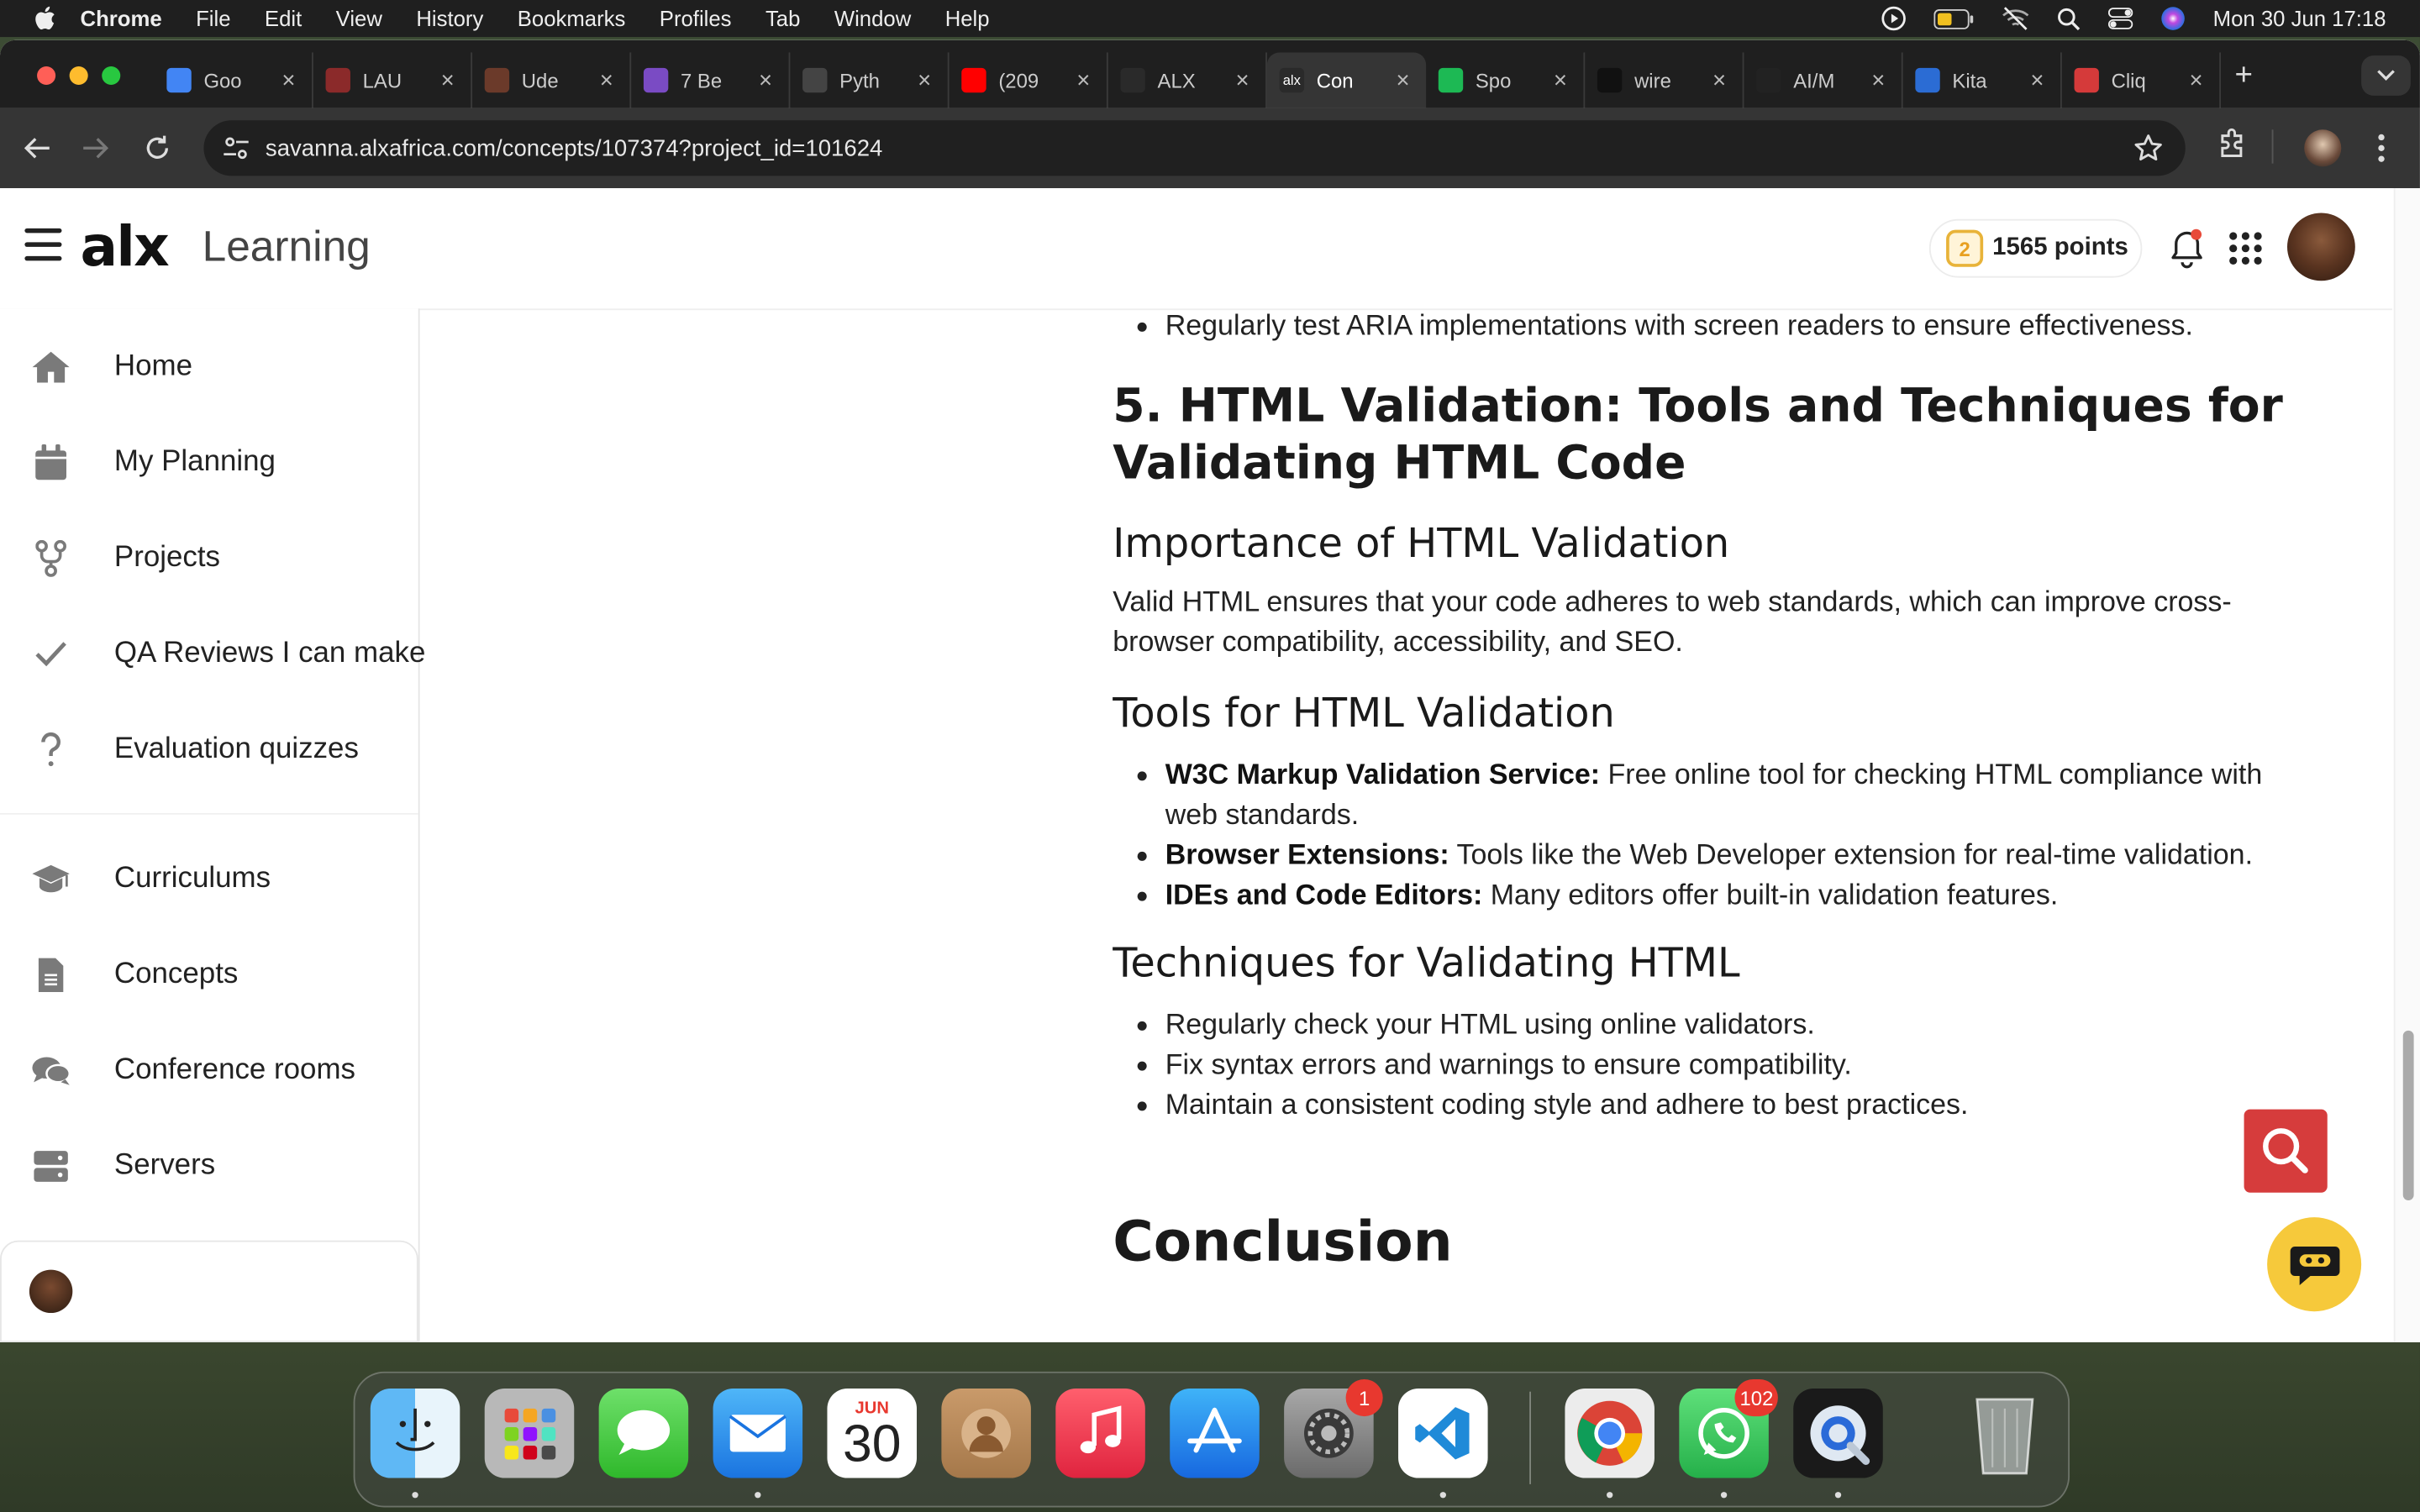 The image size is (2420, 1512). What do you see at coordinates (209, 975) in the screenshot?
I see `sidebar-item-concepts: Concepts` at bounding box center [209, 975].